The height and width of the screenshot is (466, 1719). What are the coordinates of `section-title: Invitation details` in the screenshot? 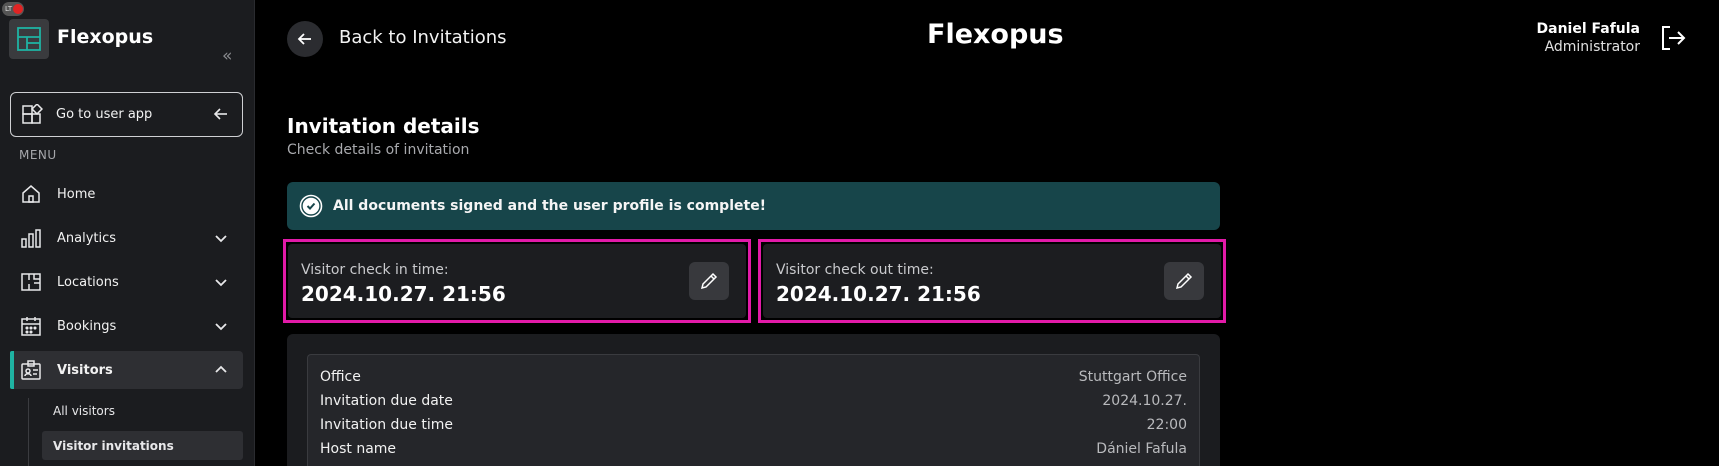 It's located at (383, 126).